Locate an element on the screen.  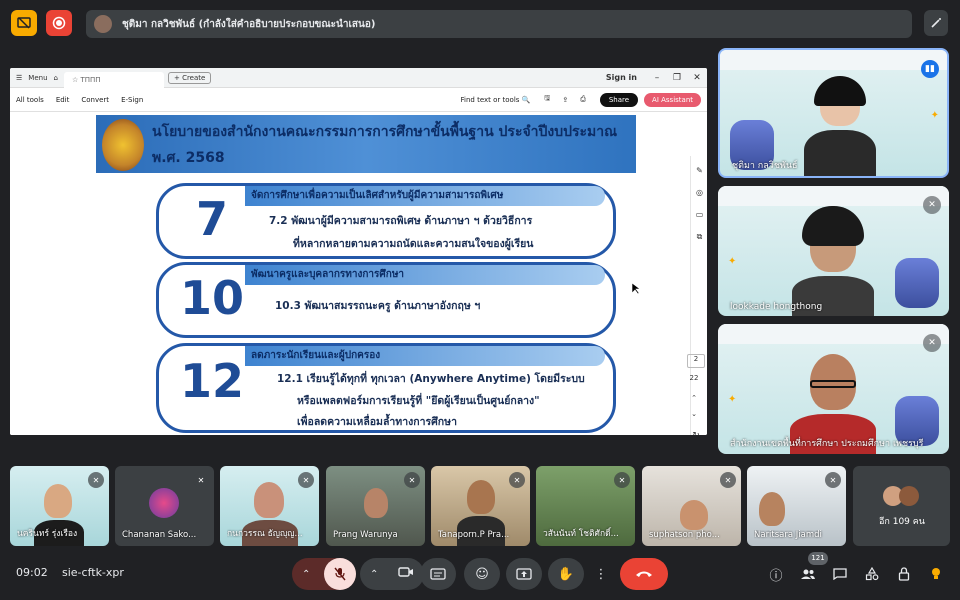
hamburger-icon: ☰ is located at coordinates (19, 78).